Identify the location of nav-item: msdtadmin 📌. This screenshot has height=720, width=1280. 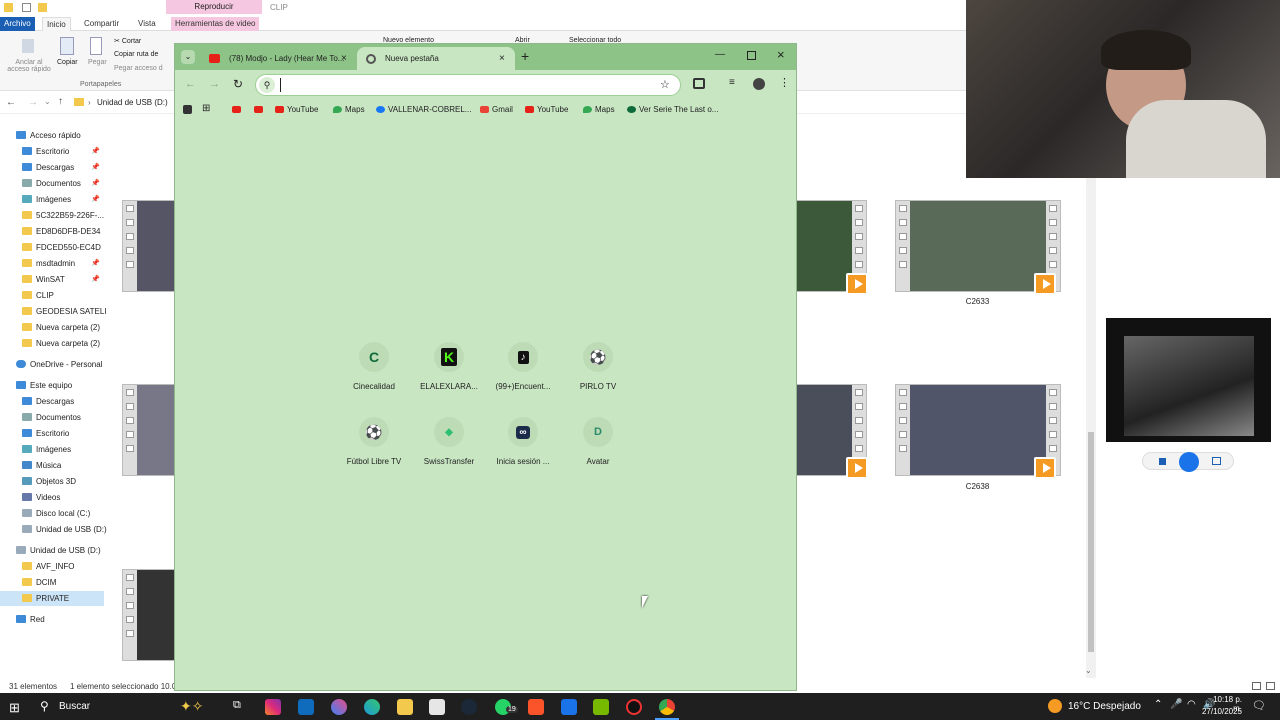
(63, 263).